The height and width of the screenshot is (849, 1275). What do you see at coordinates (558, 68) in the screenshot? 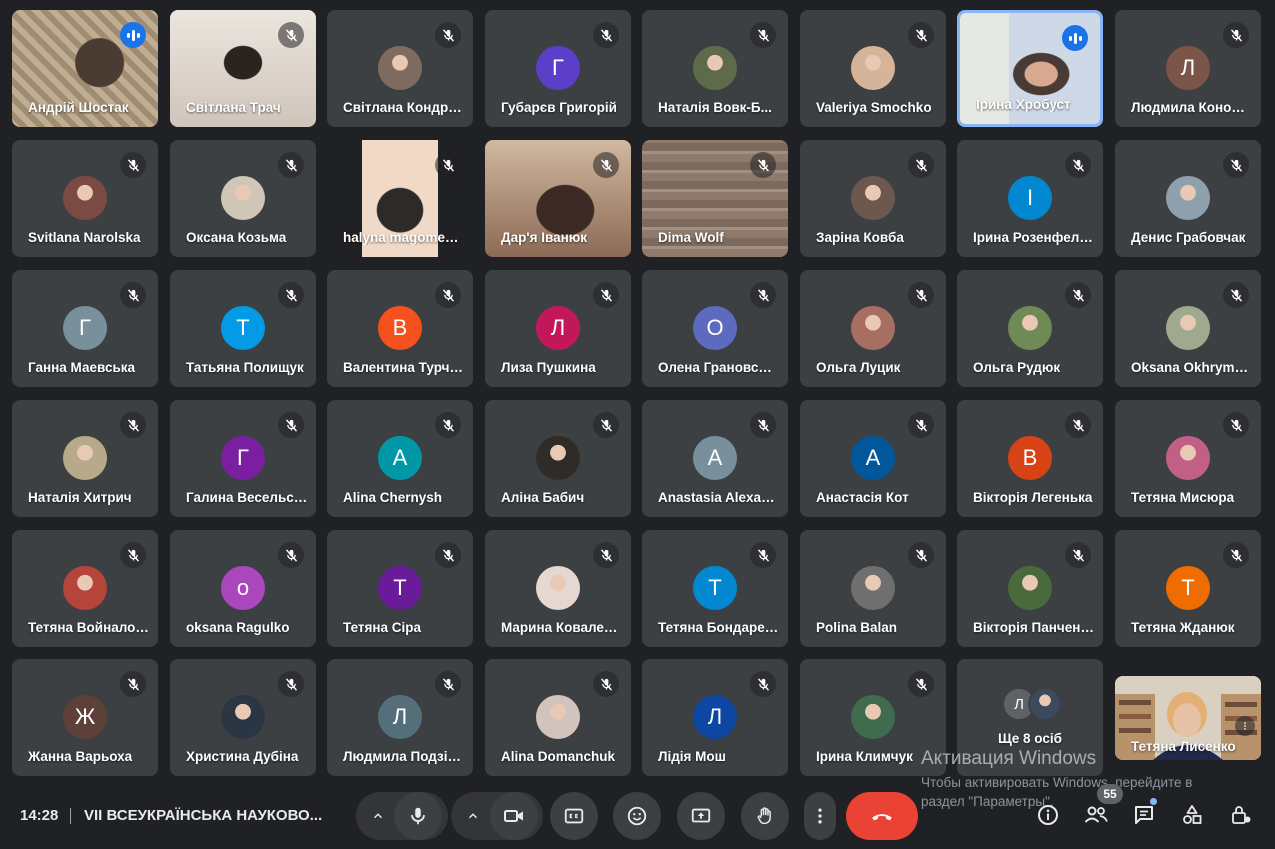
I see `participant-tile: Г Губарєв Григорій` at bounding box center [558, 68].